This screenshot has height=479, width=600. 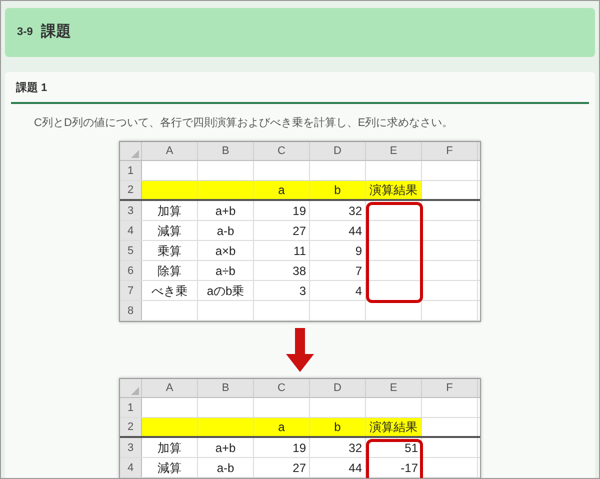 I want to click on table-cell: 4, so click(x=338, y=290).